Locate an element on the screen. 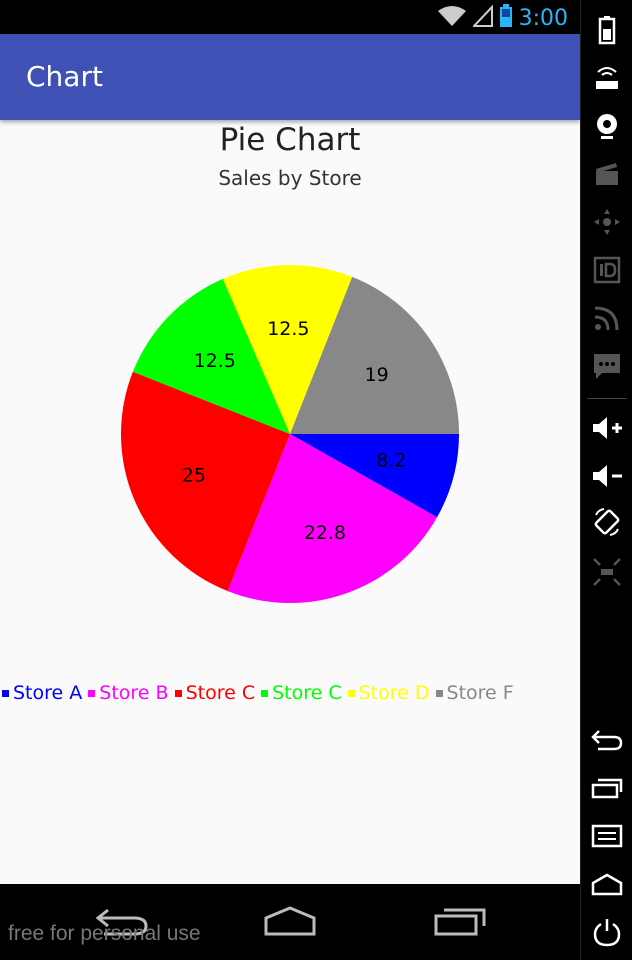  home-control-icon is located at coordinates (606, 884).